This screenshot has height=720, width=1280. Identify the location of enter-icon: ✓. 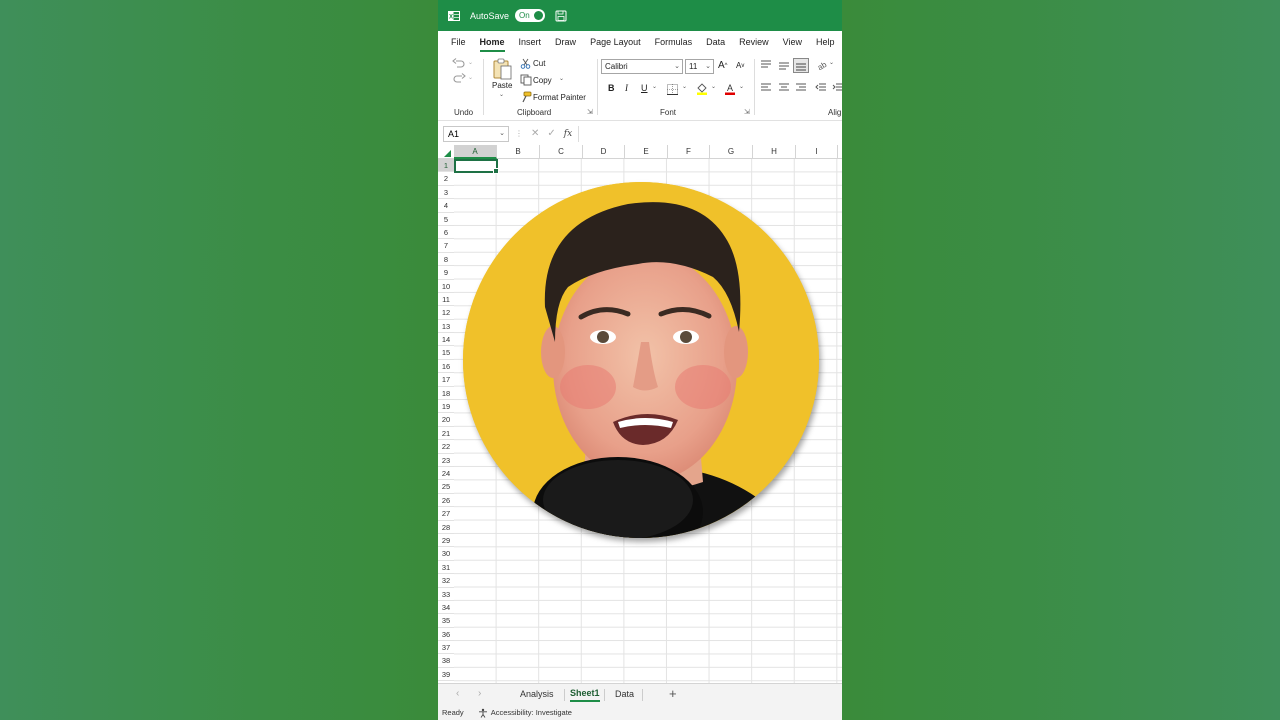
(551, 133).